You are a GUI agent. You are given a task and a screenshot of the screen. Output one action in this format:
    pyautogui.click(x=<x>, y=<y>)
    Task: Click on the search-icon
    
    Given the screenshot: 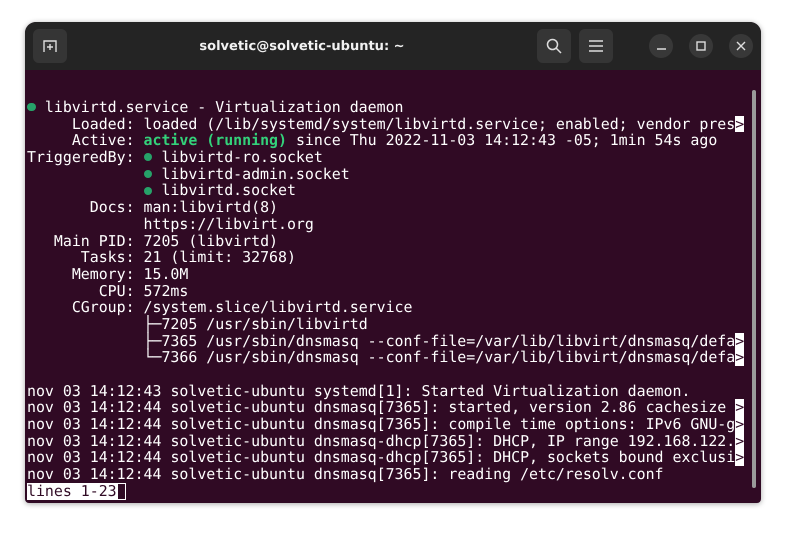 What is the action you would take?
    pyautogui.click(x=554, y=46)
    